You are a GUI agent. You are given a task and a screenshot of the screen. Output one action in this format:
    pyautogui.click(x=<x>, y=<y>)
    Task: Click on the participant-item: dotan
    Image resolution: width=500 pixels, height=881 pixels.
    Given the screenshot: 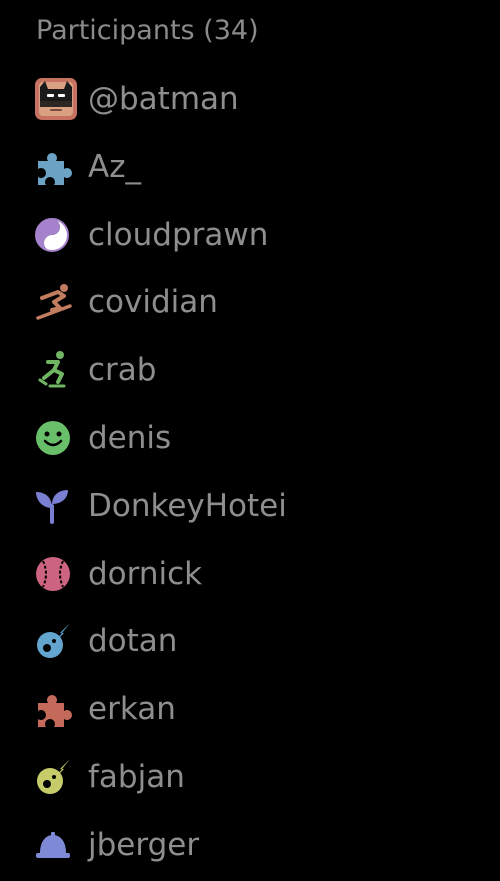 What is the action you would take?
    pyautogui.click(x=250, y=643)
    